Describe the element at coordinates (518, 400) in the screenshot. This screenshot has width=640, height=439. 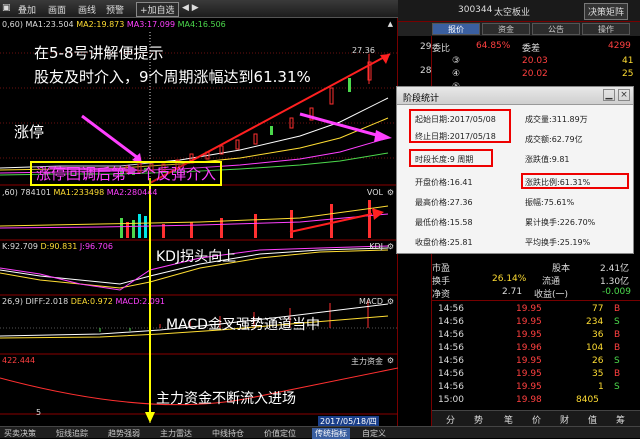
I see `tick-row: 15:00 19.98 8405` at that location.